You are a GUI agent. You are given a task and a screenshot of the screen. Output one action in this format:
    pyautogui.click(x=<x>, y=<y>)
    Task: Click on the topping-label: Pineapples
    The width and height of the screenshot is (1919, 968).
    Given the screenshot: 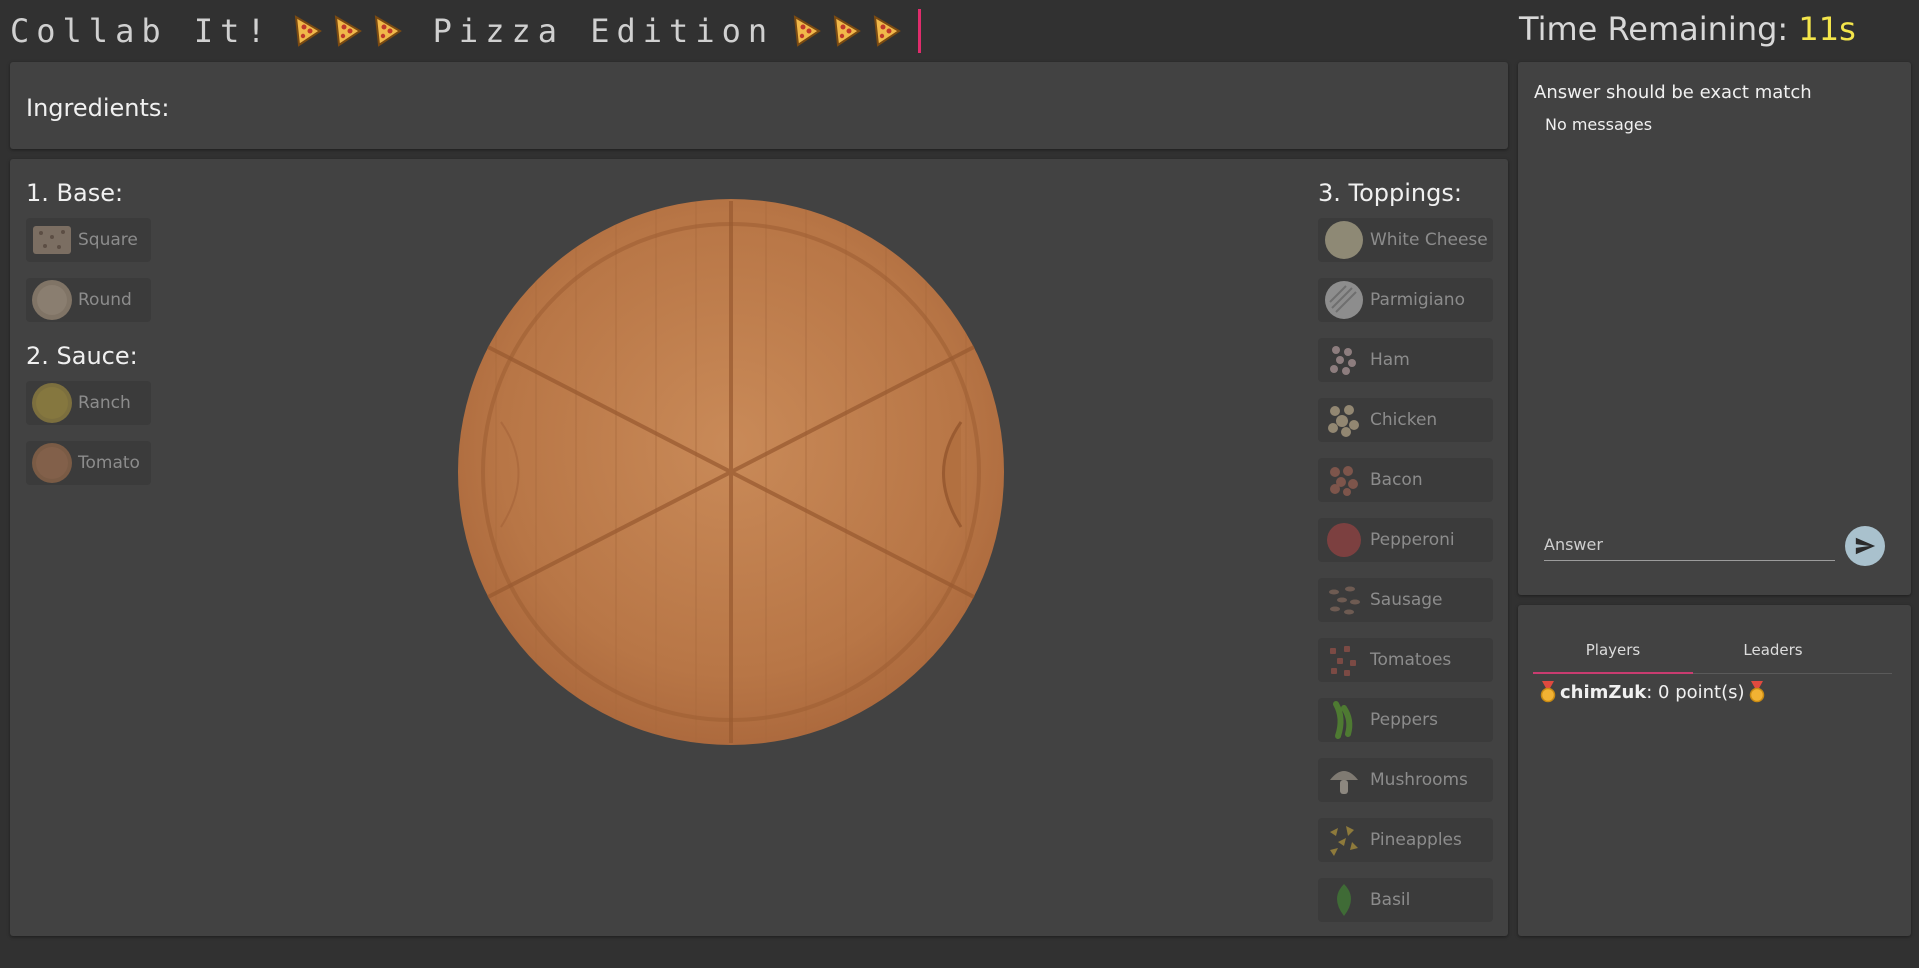 What is the action you would take?
    pyautogui.click(x=1416, y=840)
    